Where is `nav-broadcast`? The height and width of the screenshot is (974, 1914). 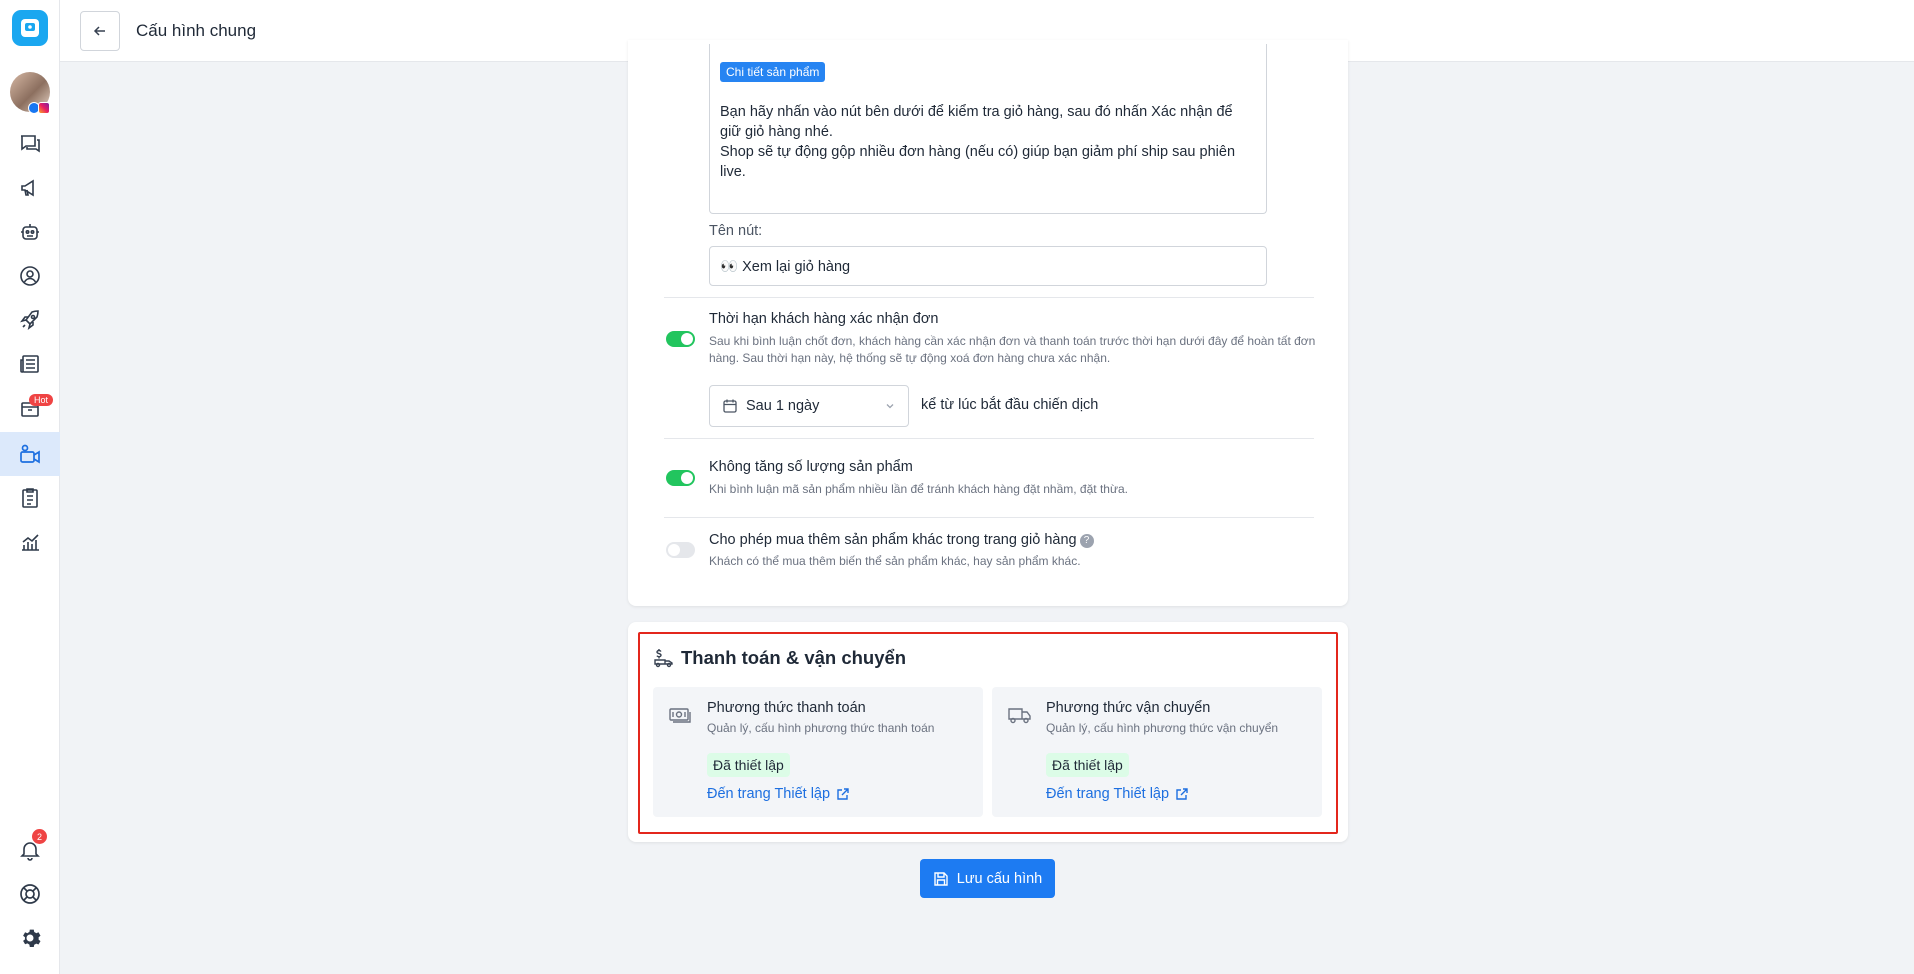
nav-broadcast is located at coordinates (30, 188).